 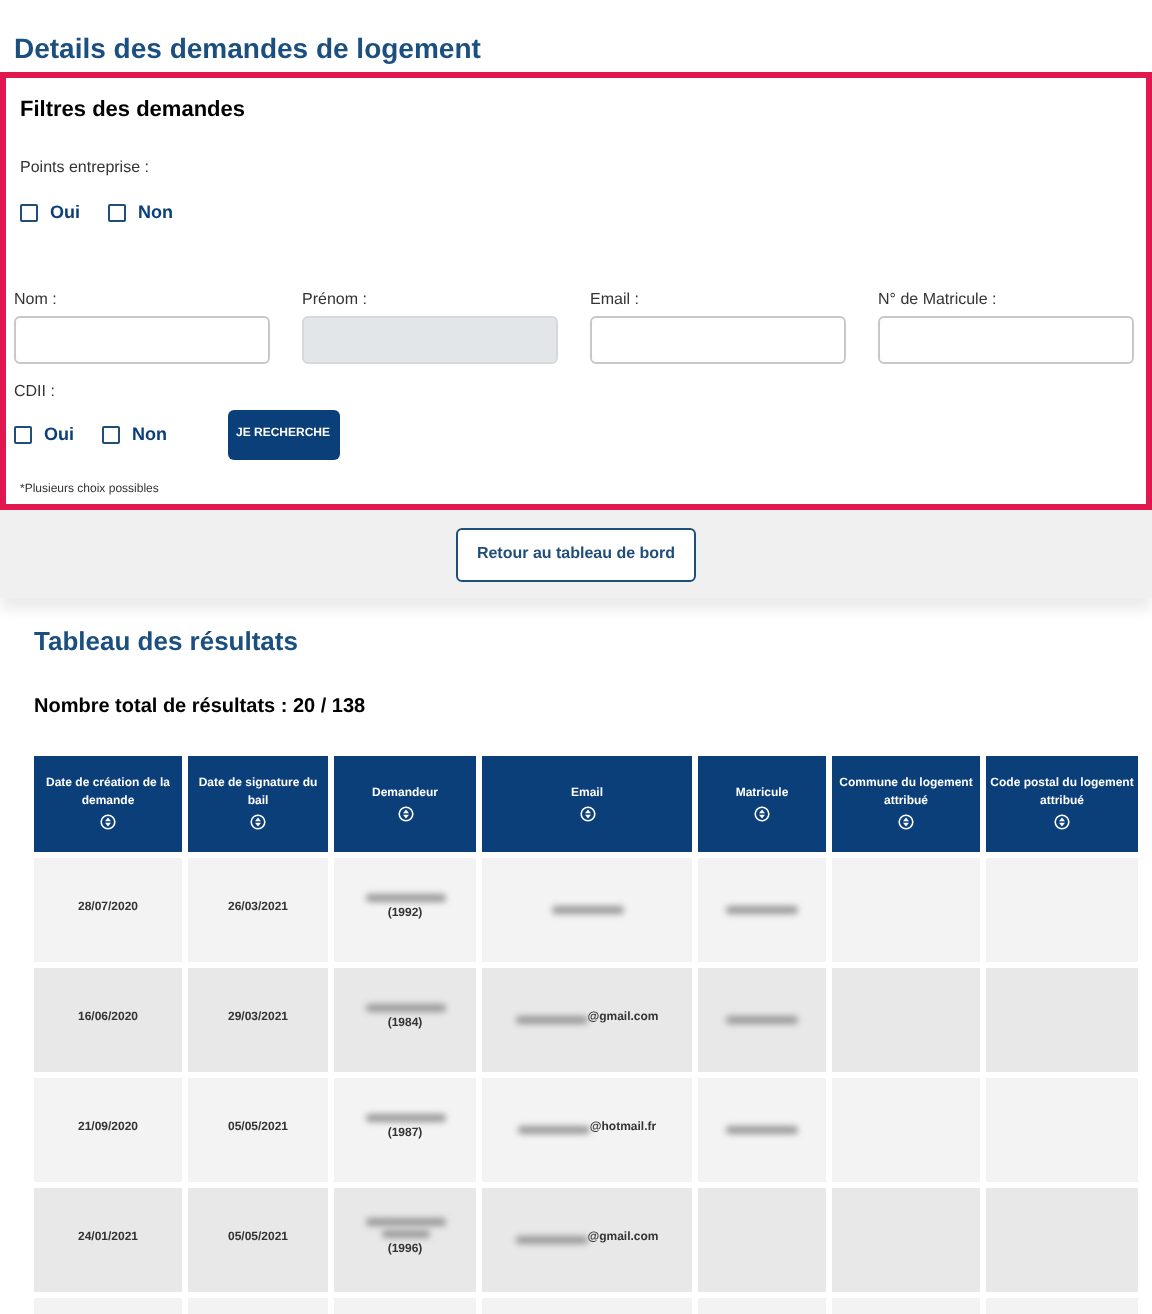 I want to click on results-count: Nombre total de résultats : 20 / 138, so click(x=201, y=707).